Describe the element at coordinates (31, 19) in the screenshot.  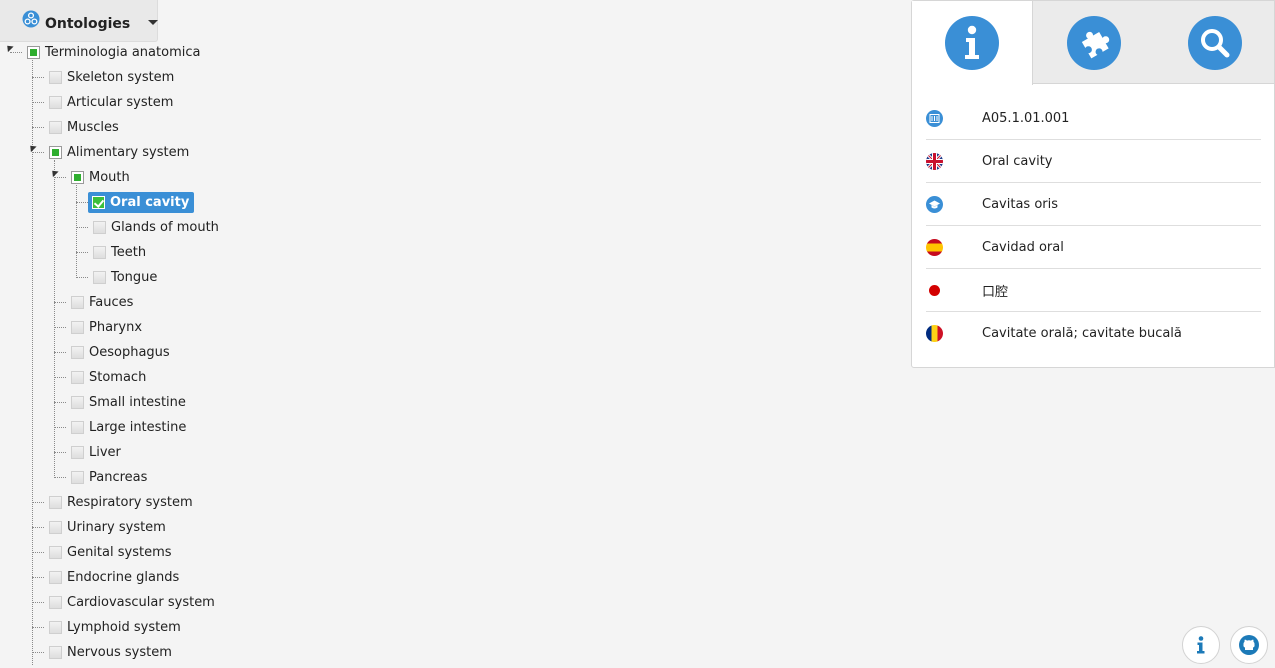
I see `ontology-icon` at that location.